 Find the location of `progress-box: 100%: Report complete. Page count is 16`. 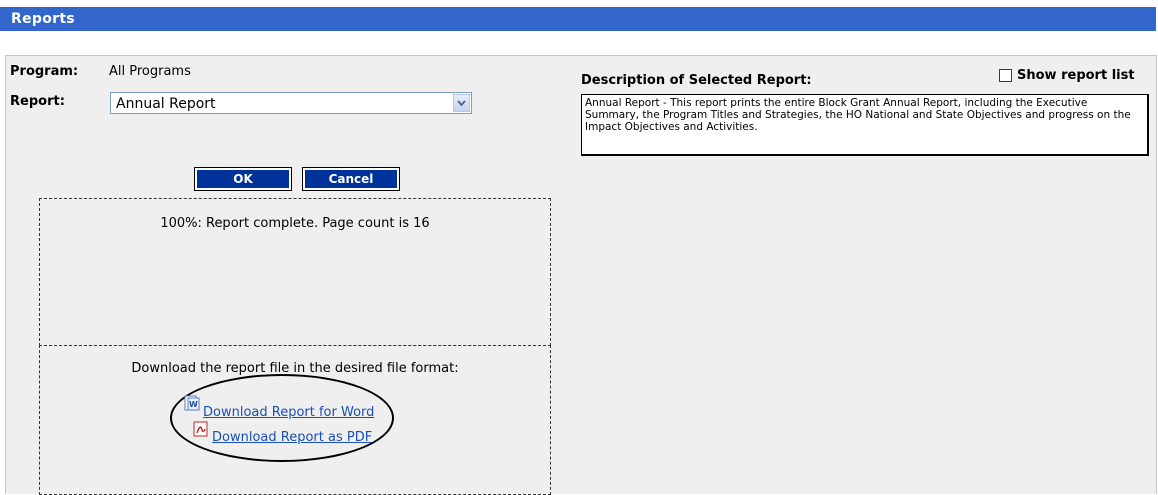

progress-box: 100%: Report complete. Page count is 16 is located at coordinates (295, 272).